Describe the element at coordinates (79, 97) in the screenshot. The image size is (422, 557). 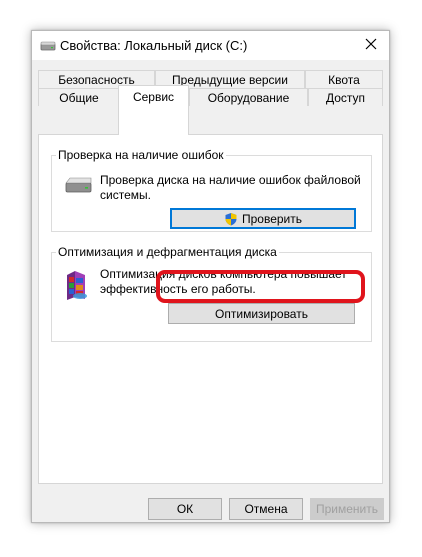
I see `tab-general: Общие` at that location.